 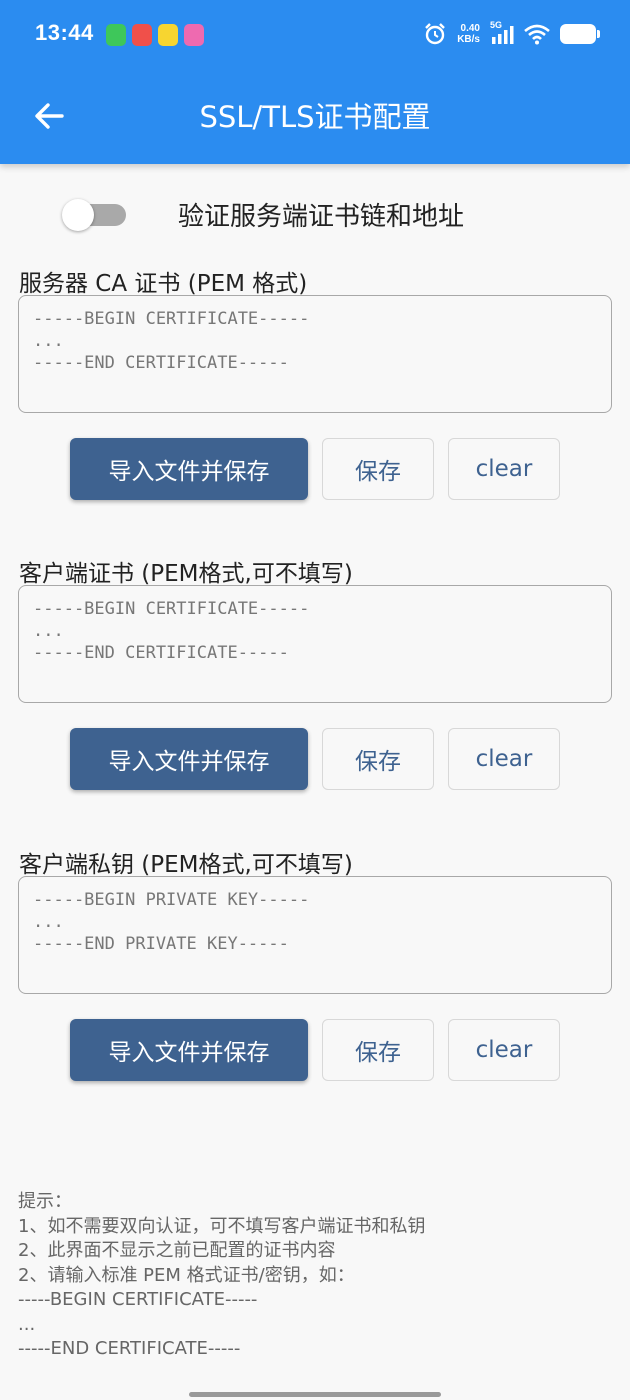 What do you see at coordinates (435, 34) in the screenshot?
I see `alarm-icon` at bounding box center [435, 34].